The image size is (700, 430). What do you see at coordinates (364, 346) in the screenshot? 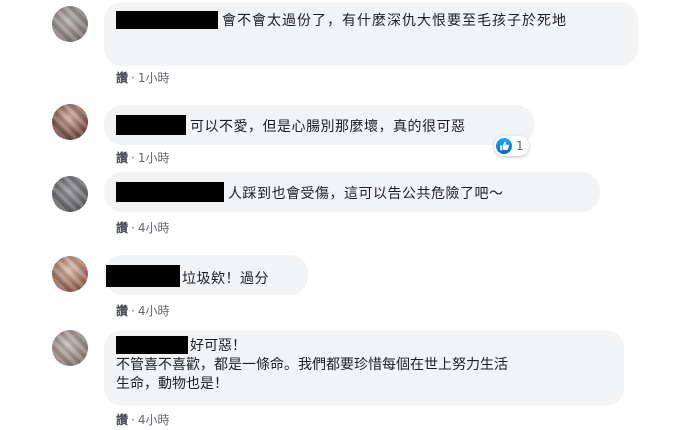
I see `comment-line-1: 好可惡！` at bounding box center [364, 346].